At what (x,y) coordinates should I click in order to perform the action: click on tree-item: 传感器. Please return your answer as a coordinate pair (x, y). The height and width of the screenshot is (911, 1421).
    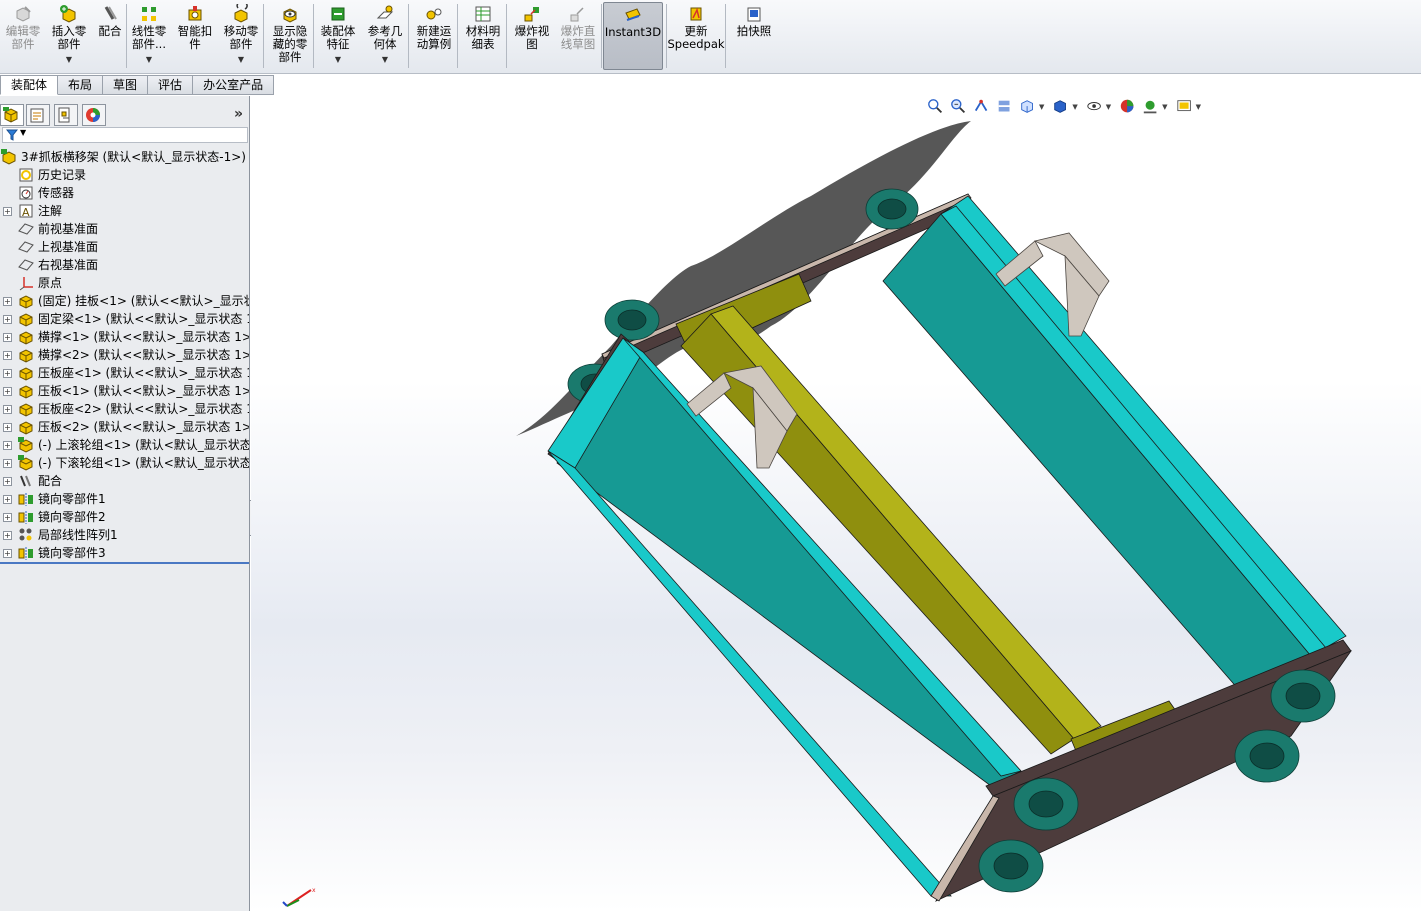
    Looking at the image, I should click on (124, 193).